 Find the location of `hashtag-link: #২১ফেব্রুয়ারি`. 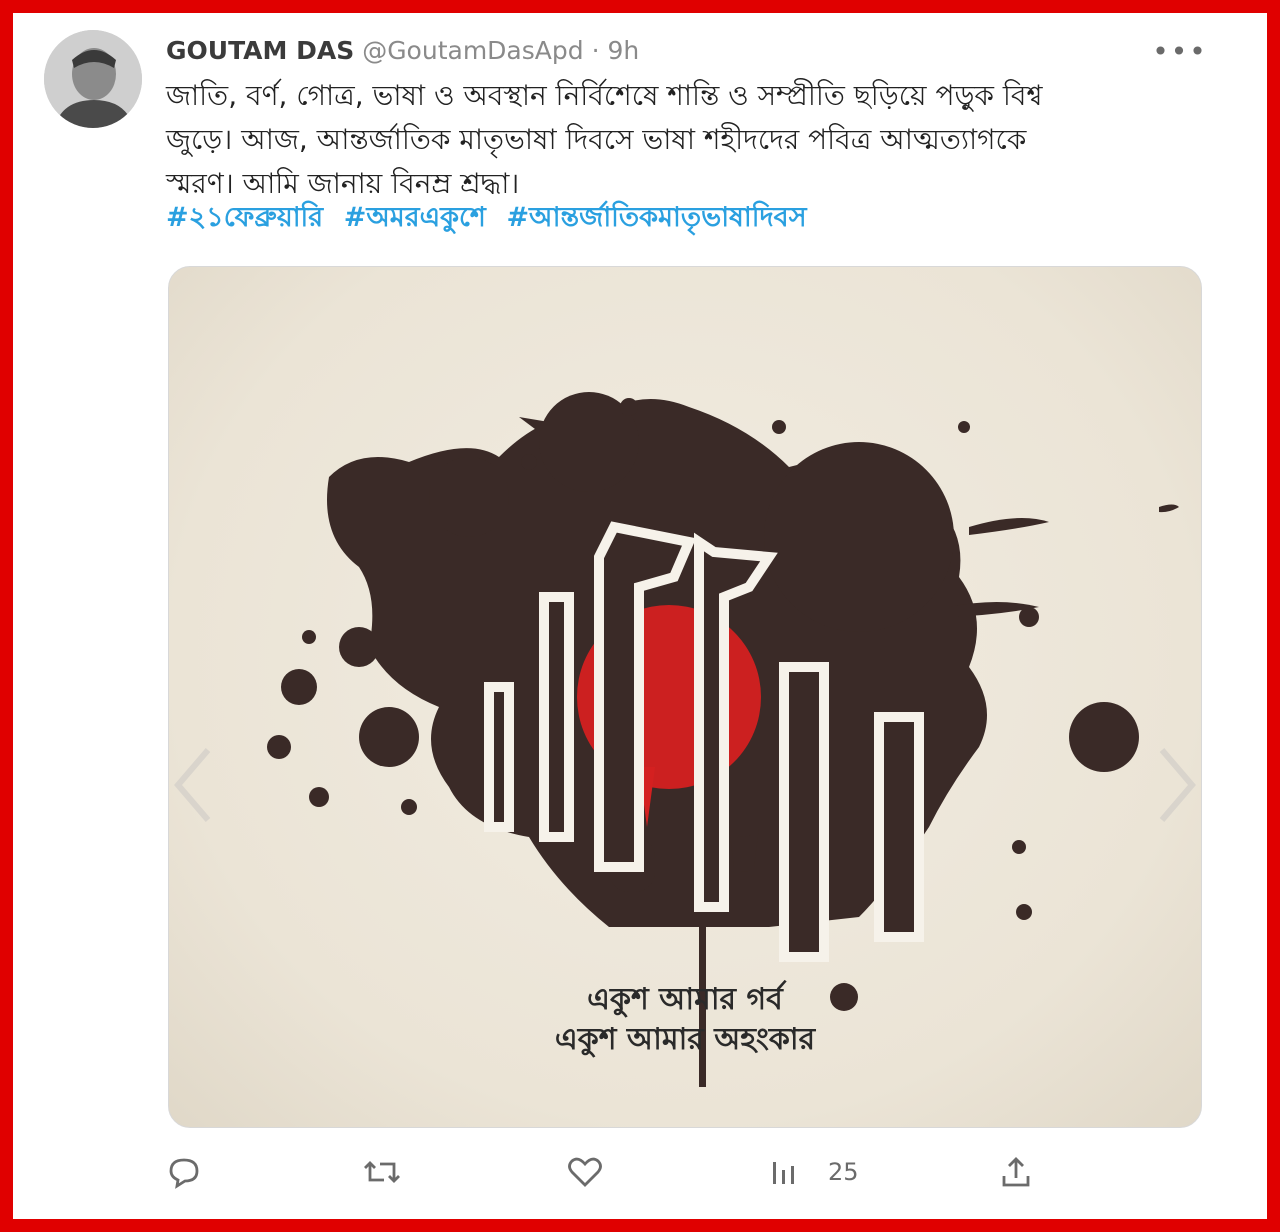

hashtag-link: #২১ফেব্রুয়ারি is located at coordinates (244, 217).